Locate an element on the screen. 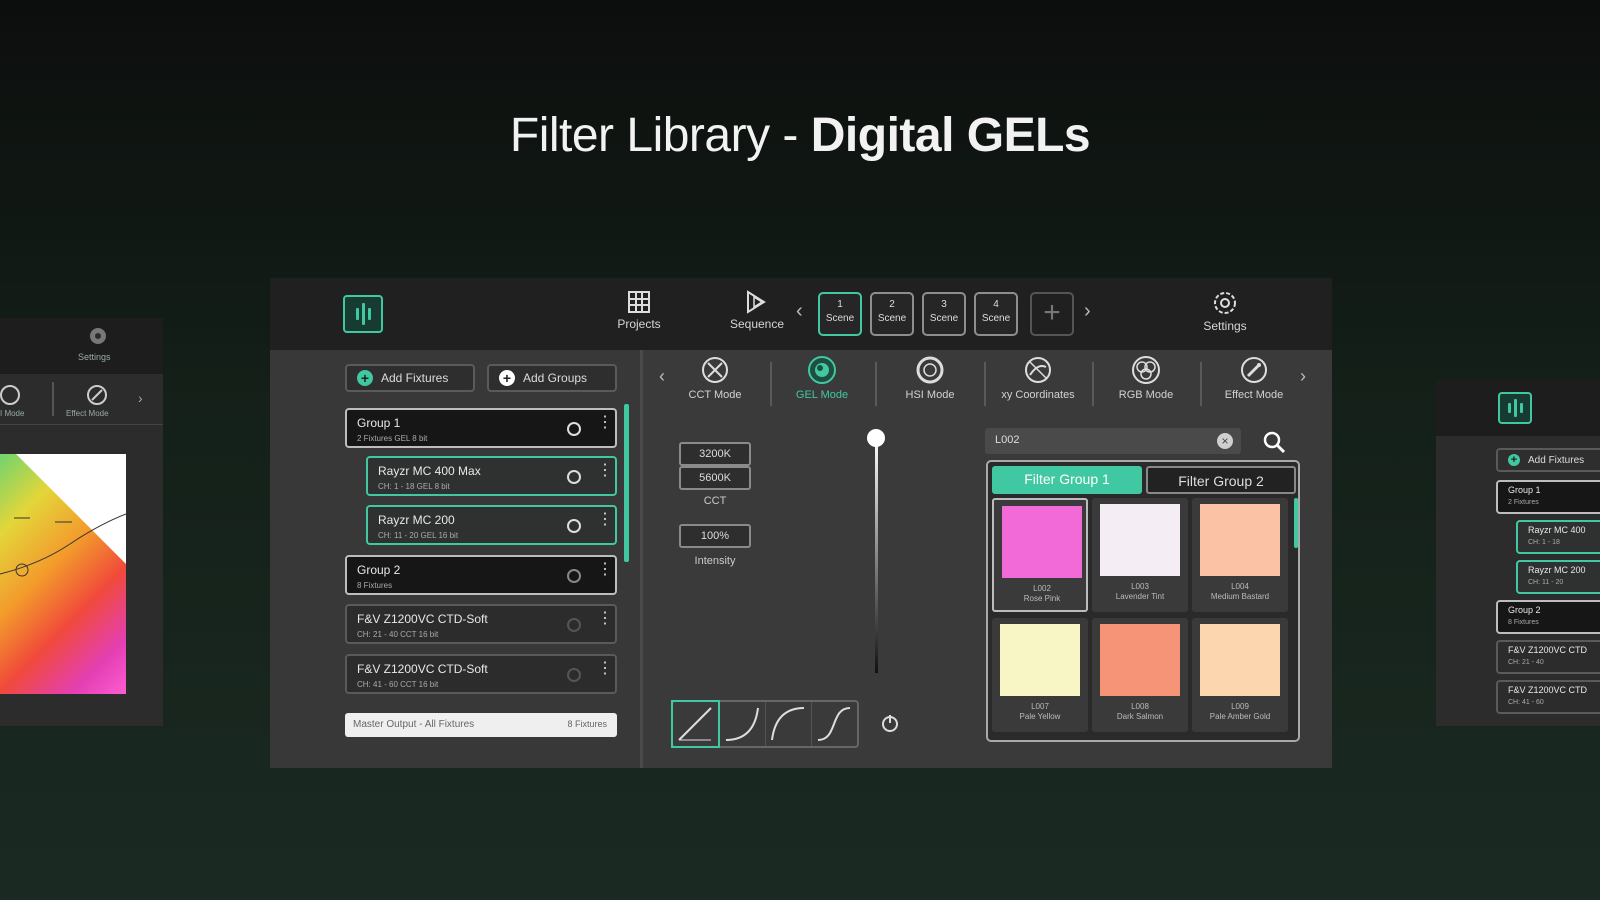 This screenshot has width=1600, height=900. fixture-rayzr-400: Rayzr MC 400 Max CH: 1 - 18 GEL 8 bit ⋮ is located at coordinates (491, 476).